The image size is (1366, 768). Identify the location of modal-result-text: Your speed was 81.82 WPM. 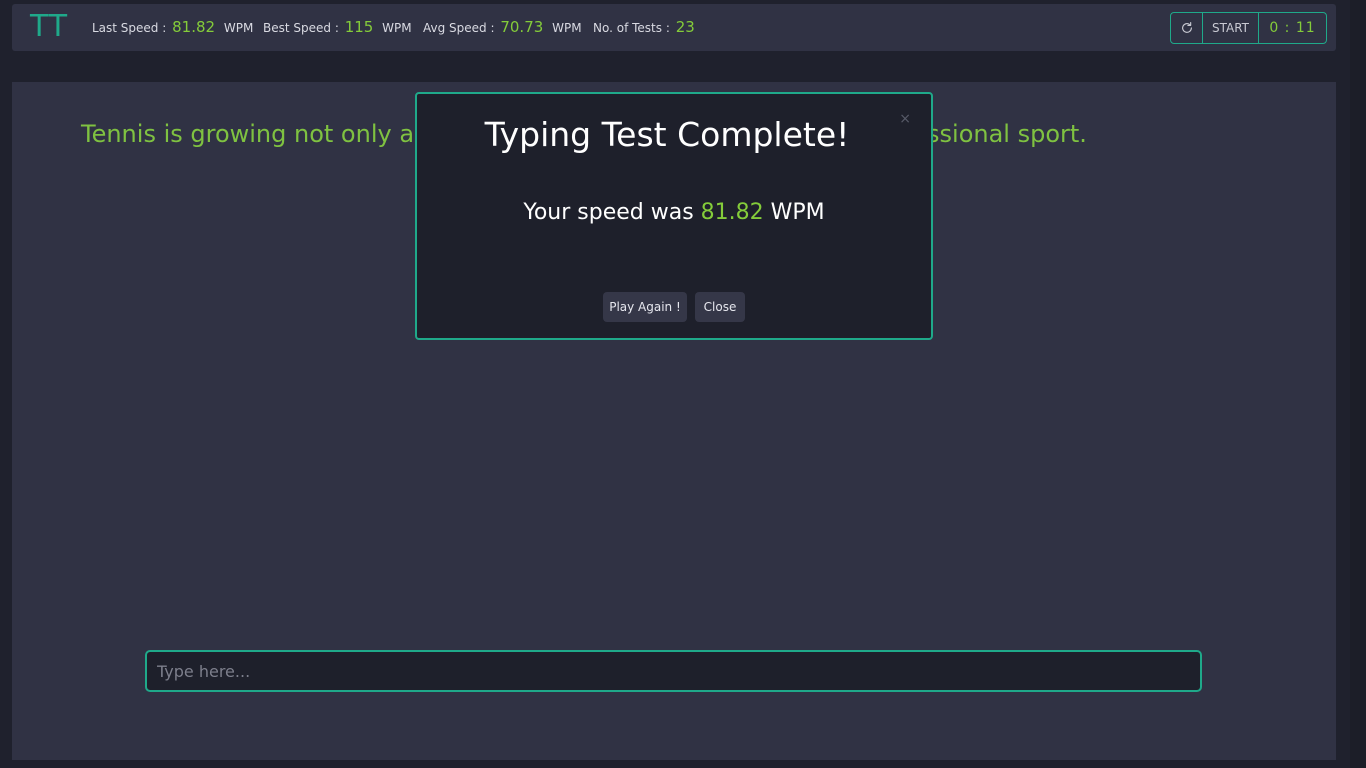
(674, 213).